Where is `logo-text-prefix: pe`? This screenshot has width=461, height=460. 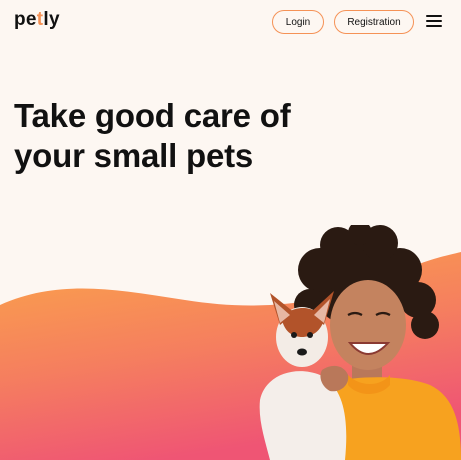
logo-text-prefix: pe is located at coordinates (25, 19).